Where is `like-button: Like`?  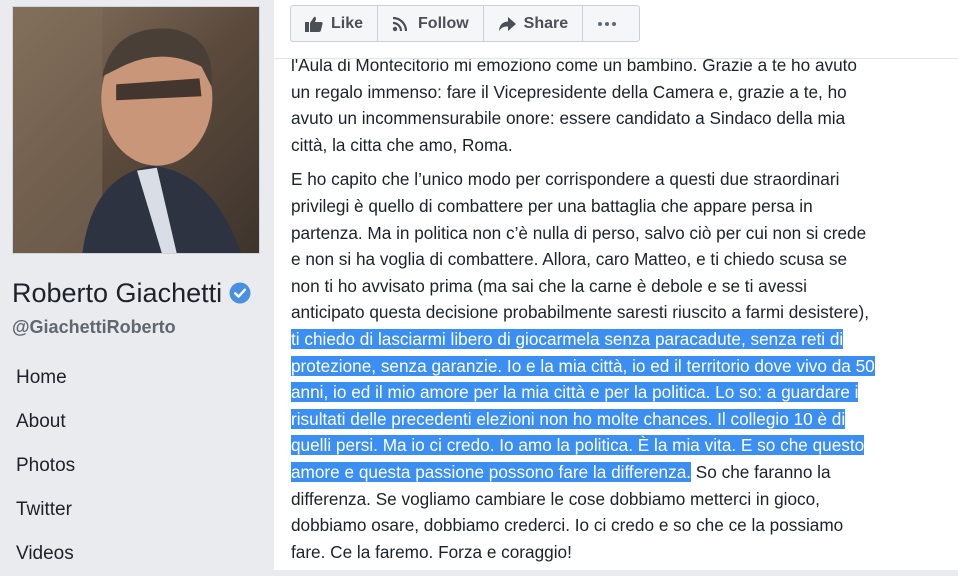 like-button: Like is located at coordinates (335, 23).